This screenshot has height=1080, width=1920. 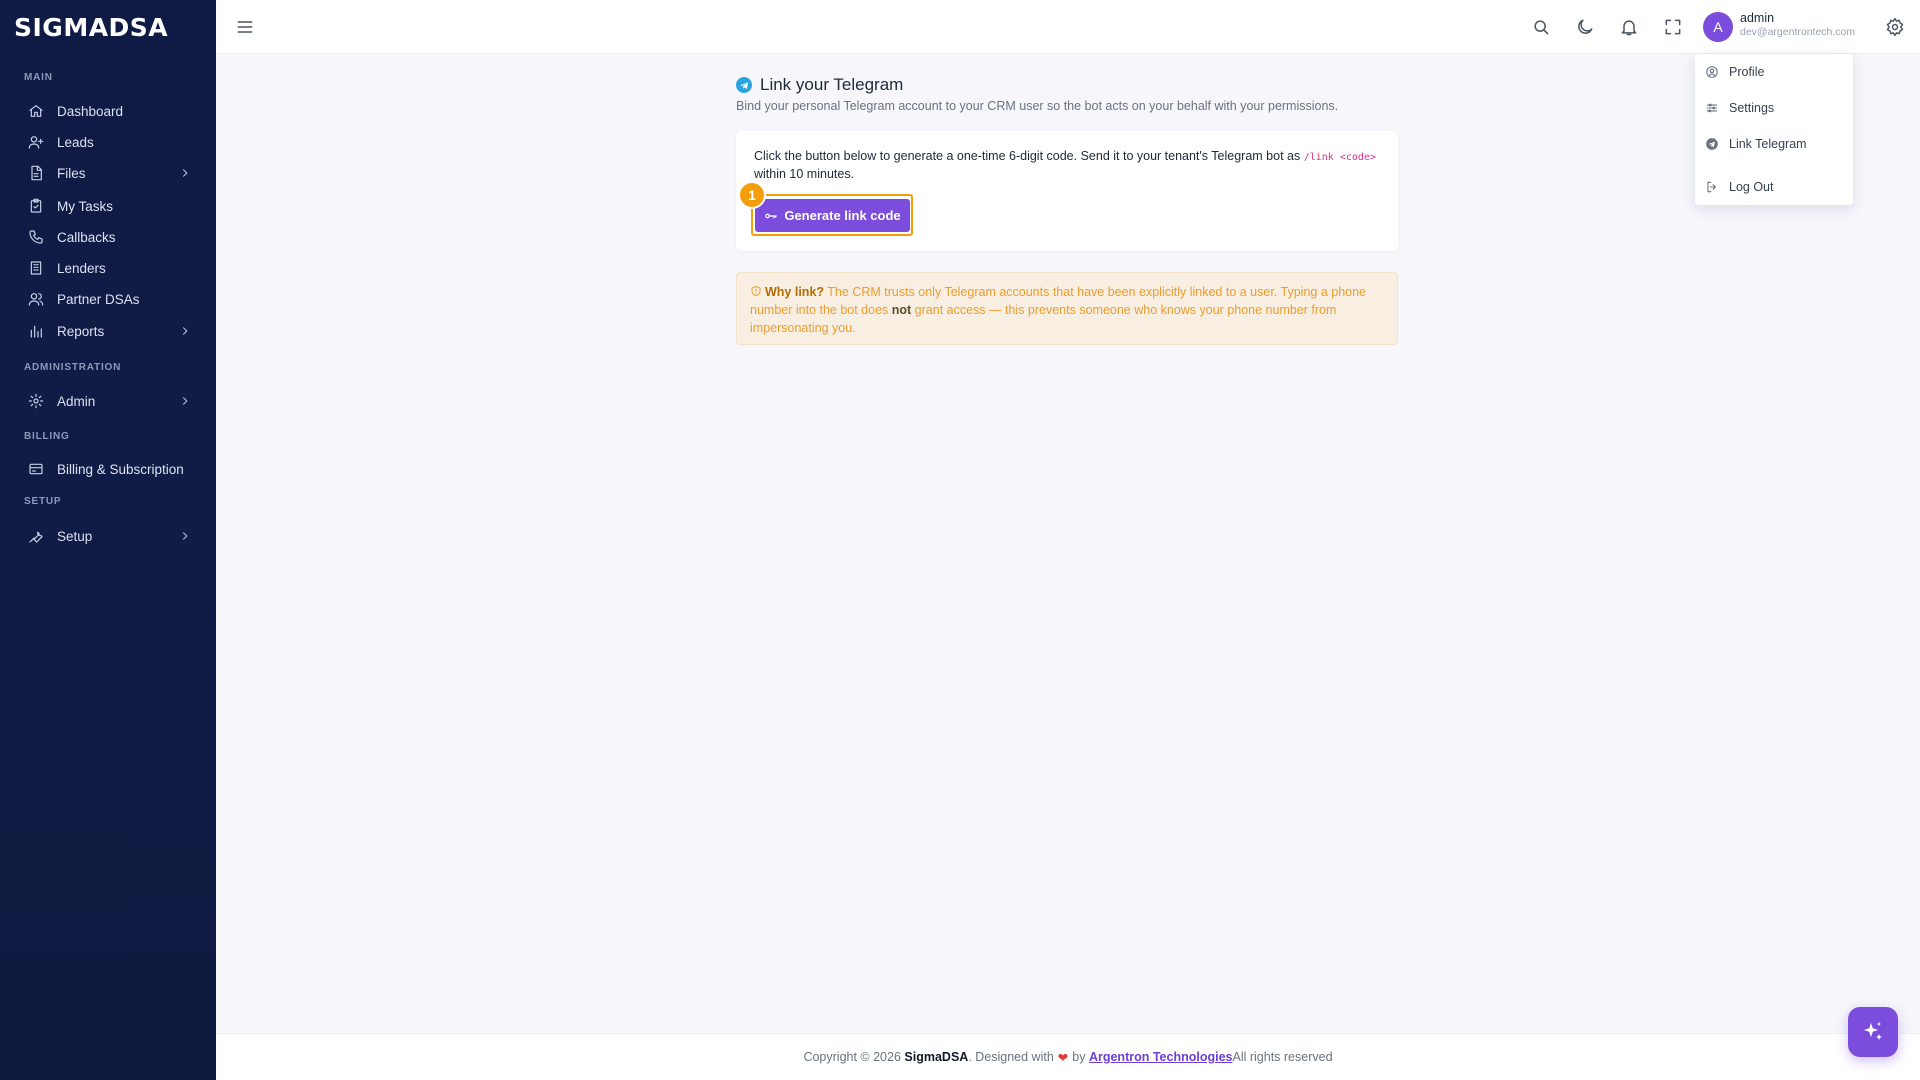 I want to click on sidebar-item-label: Lenders, so click(x=81, y=268).